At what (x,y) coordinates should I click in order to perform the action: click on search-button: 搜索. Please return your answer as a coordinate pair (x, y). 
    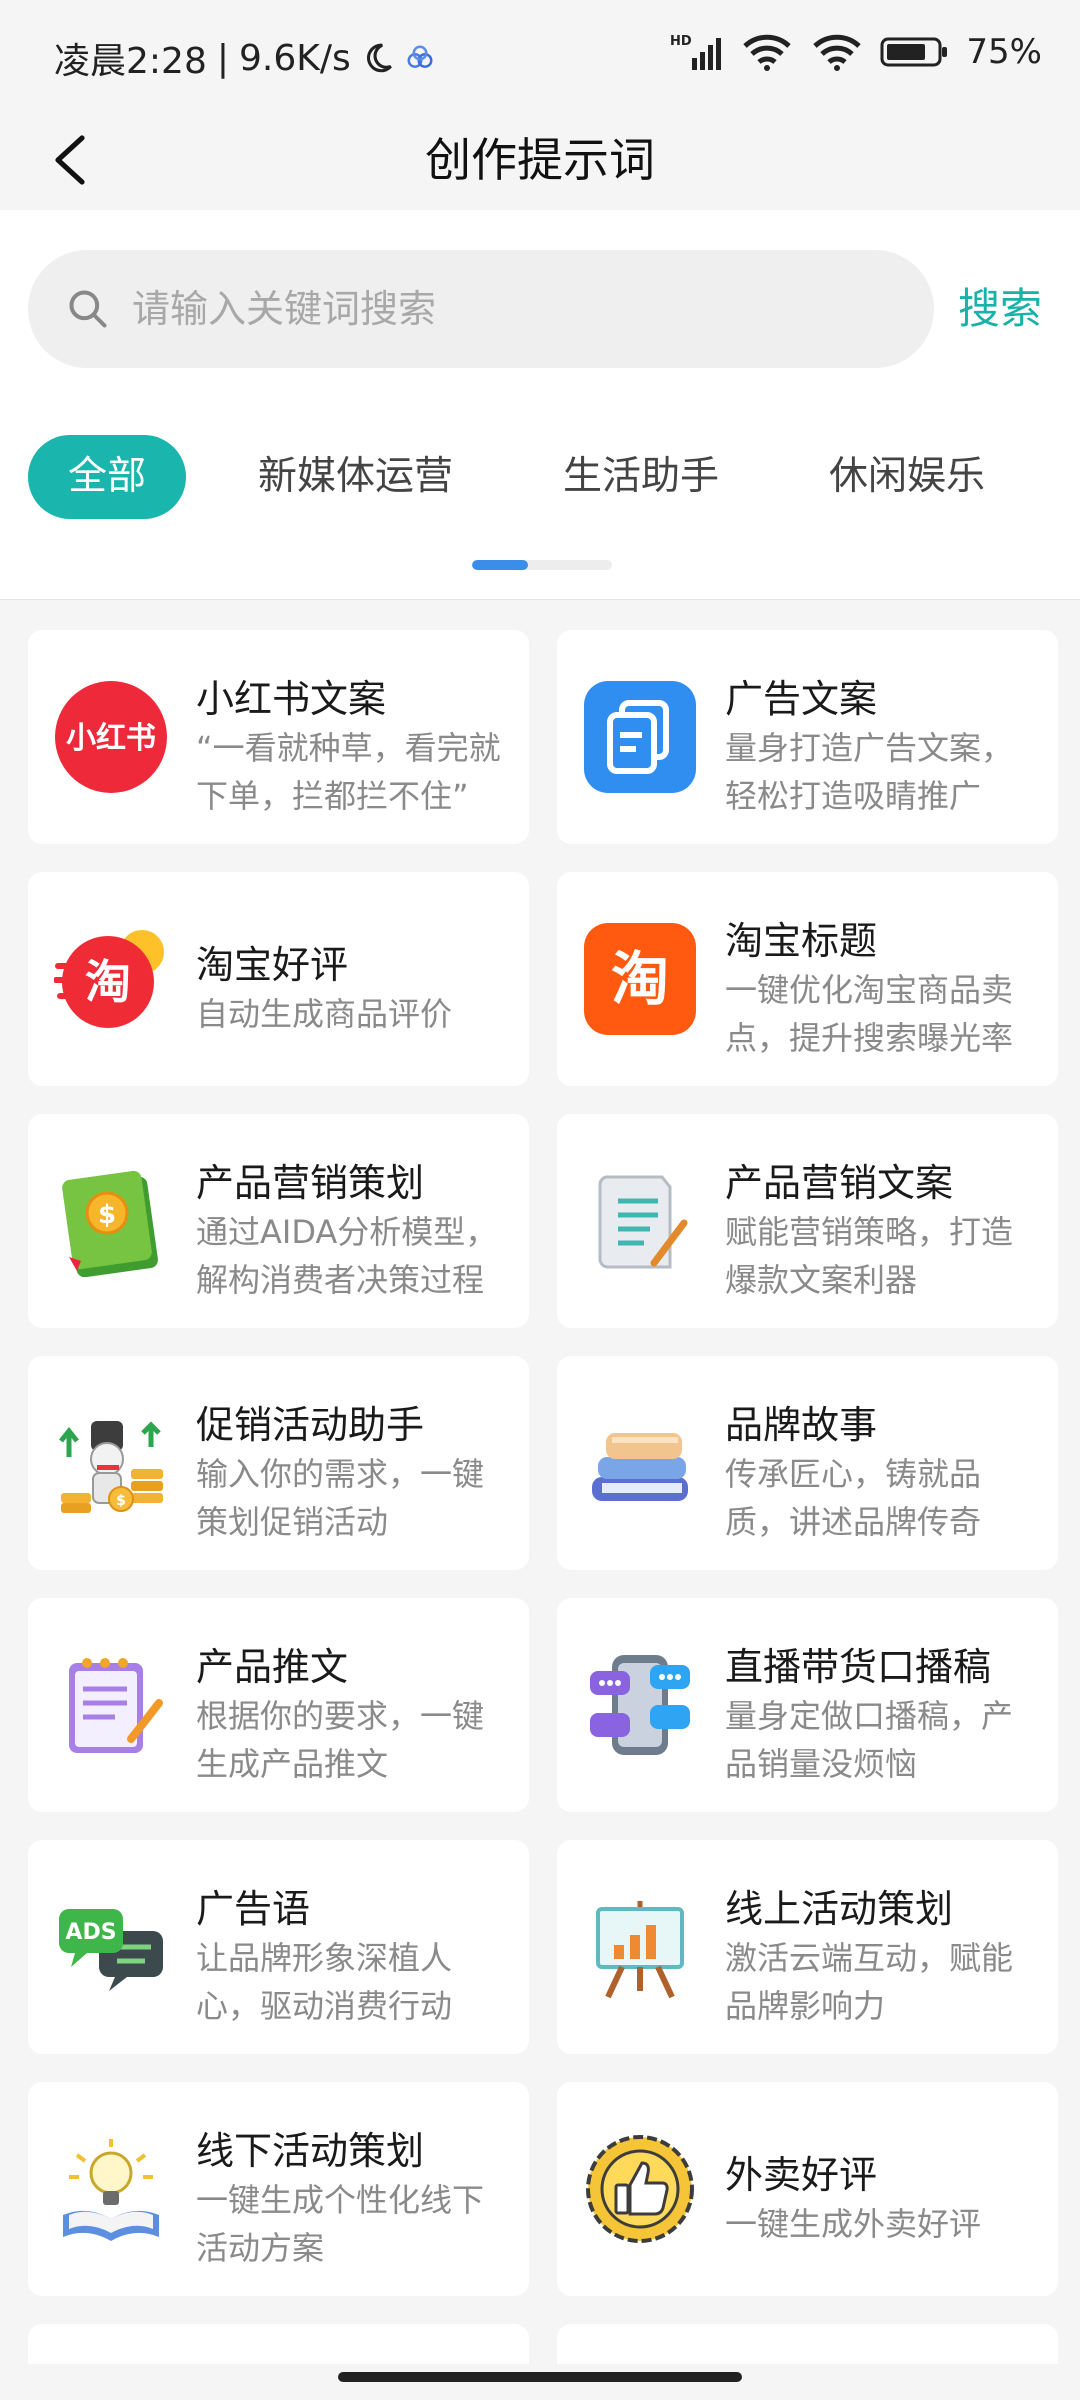
    Looking at the image, I should click on (1000, 309).